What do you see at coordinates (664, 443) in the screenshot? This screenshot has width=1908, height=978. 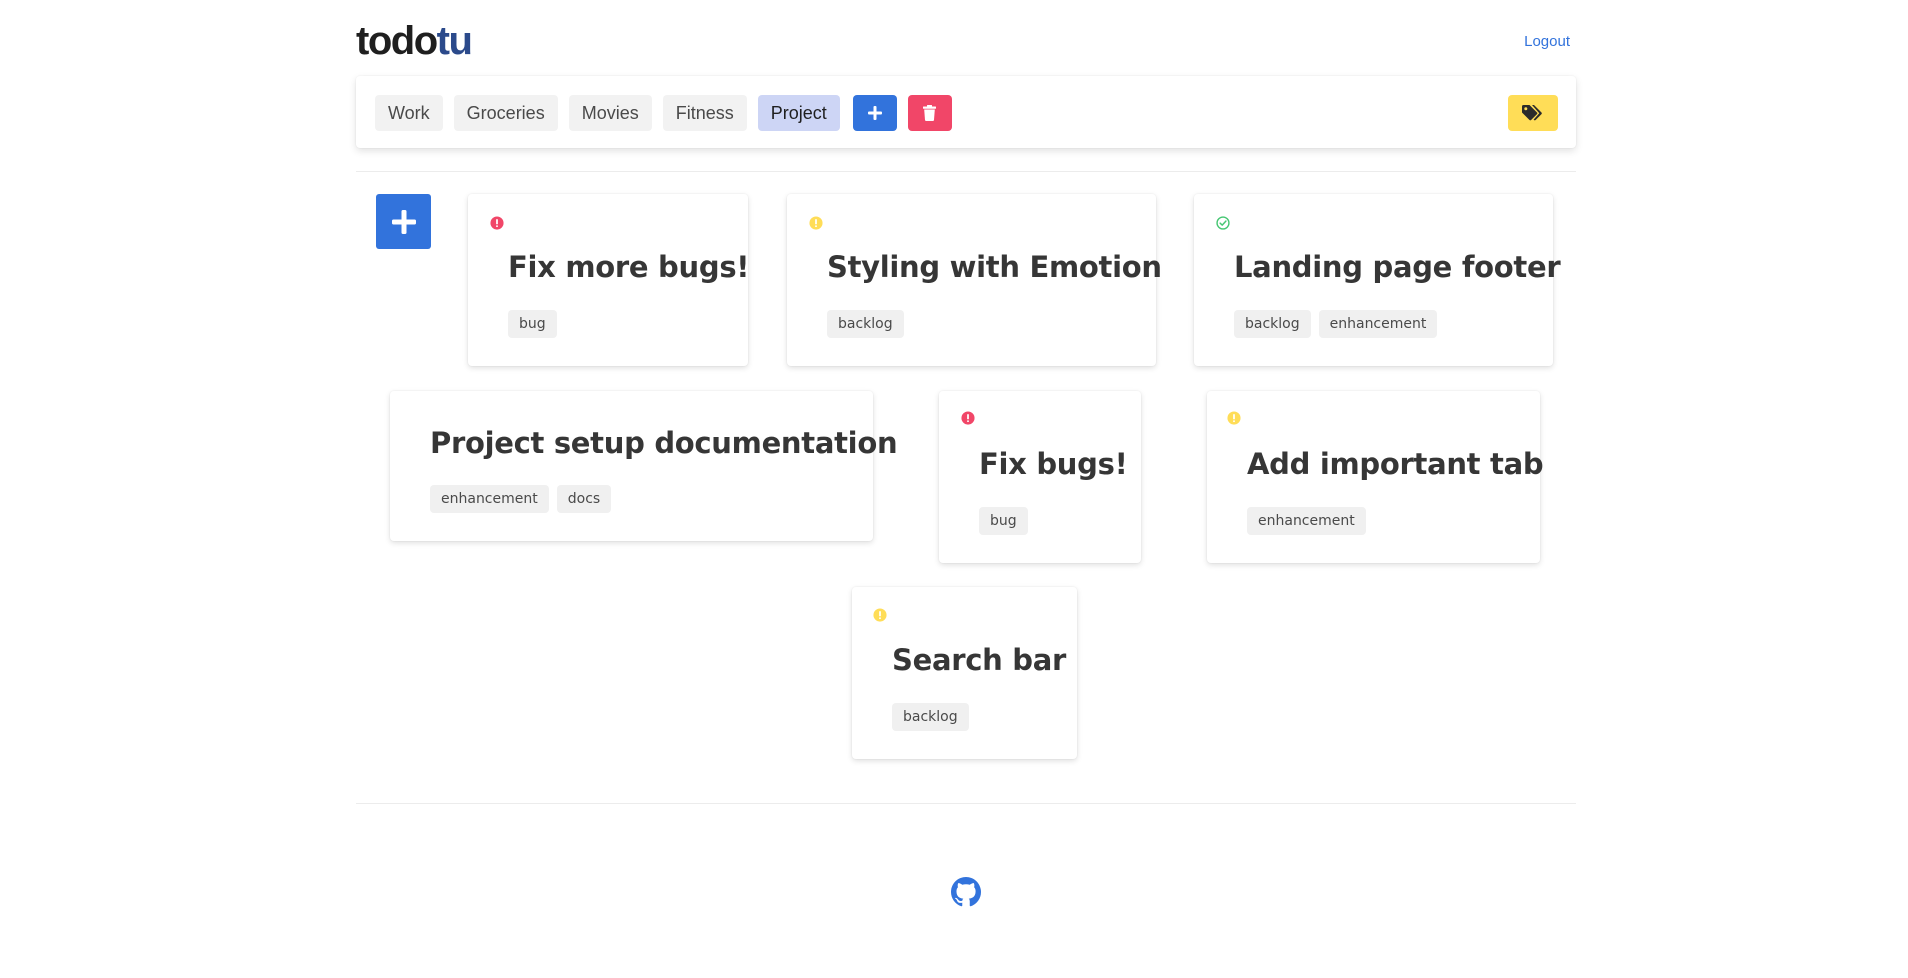 I see `todo-title: Project setup documentation` at bounding box center [664, 443].